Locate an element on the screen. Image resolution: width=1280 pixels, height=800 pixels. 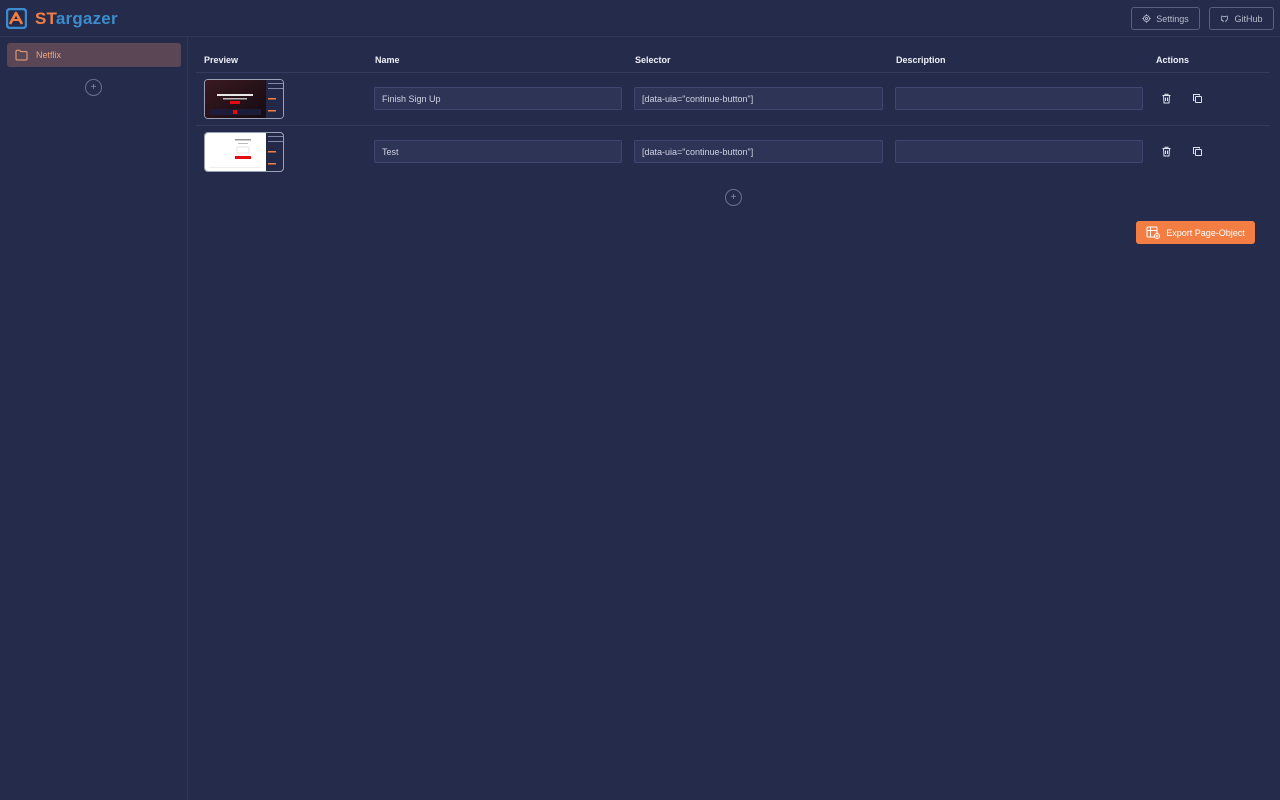
sidebar: Netflix + is located at coordinates (94, 418).